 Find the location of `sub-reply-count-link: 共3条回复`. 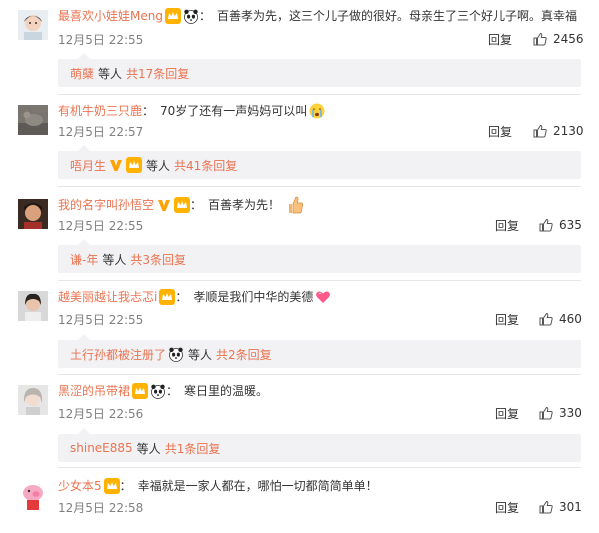

sub-reply-count-link: 共3条回复 is located at coordinates (158, 259).